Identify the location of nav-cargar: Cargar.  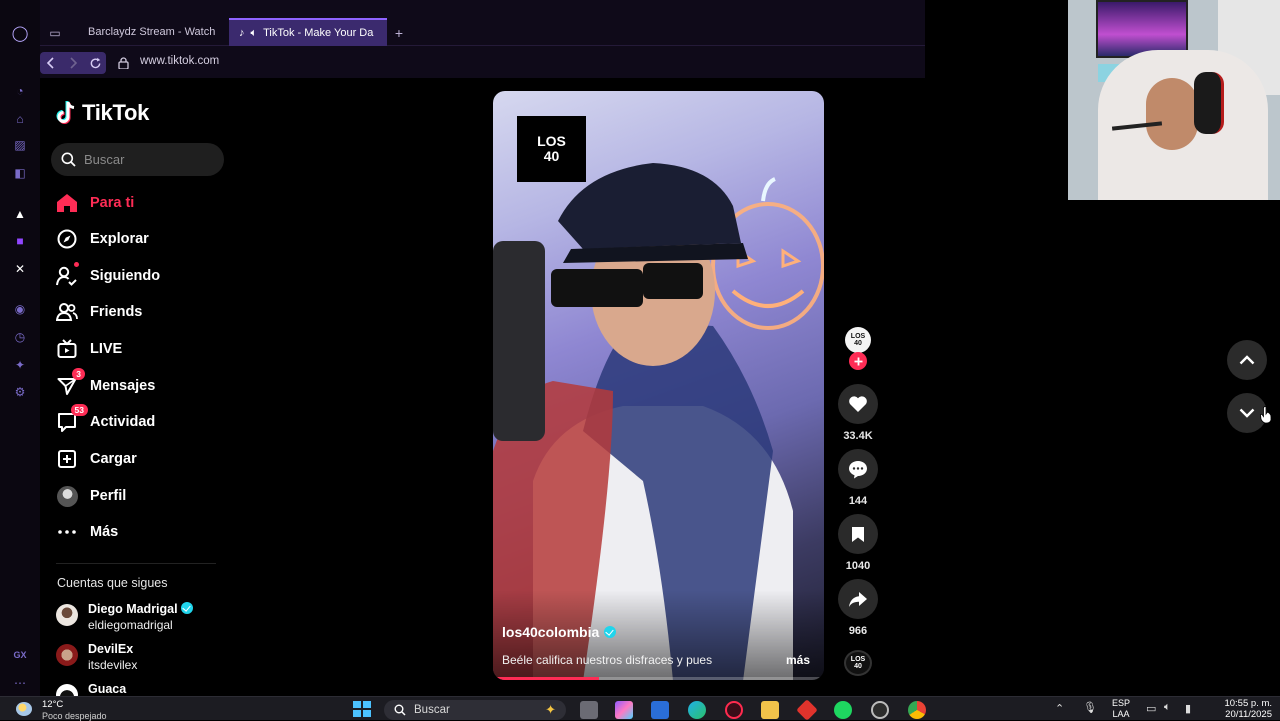
(96, 459).